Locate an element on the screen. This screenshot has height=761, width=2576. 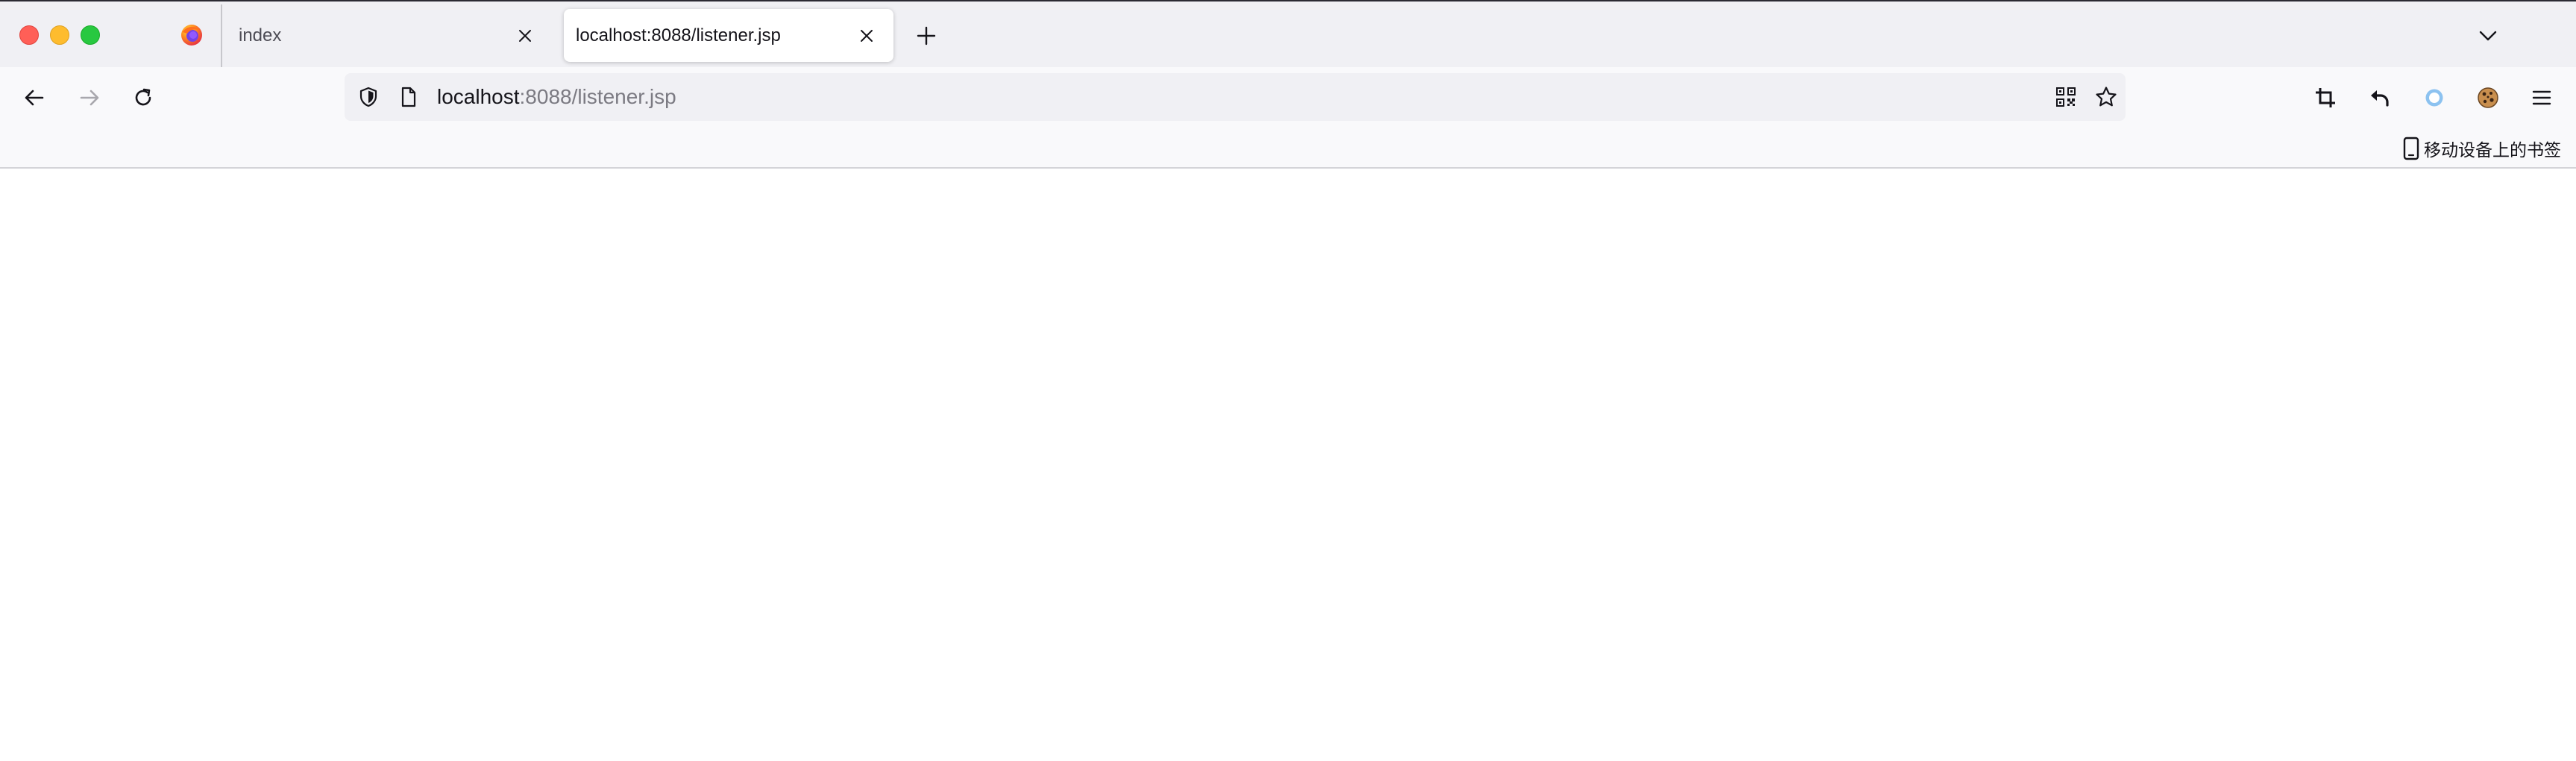
ring-extension-button is located at coordinates (2435, 97).